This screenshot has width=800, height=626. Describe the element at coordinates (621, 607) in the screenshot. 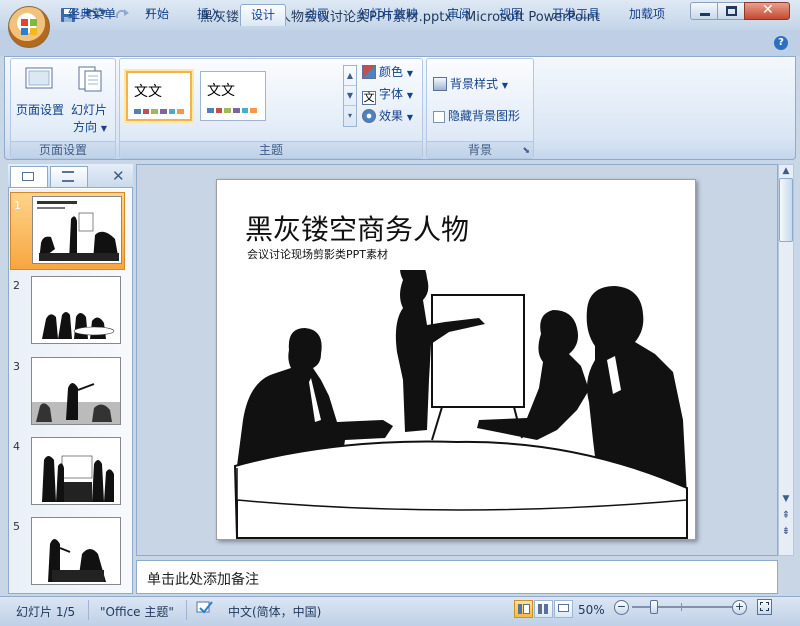

I see `zoom-out-icon: −` at that location.